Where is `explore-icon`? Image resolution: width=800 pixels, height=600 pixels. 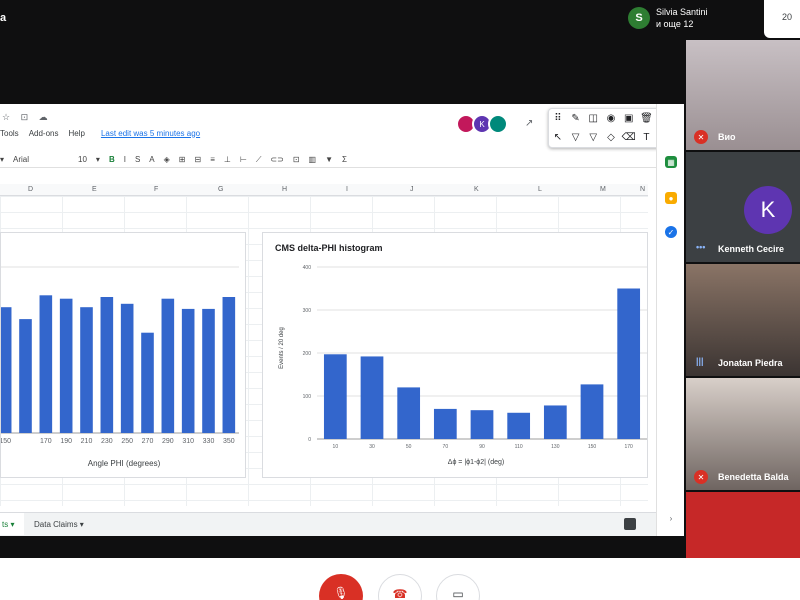 explore-icon is located at coordinates (630, 524).